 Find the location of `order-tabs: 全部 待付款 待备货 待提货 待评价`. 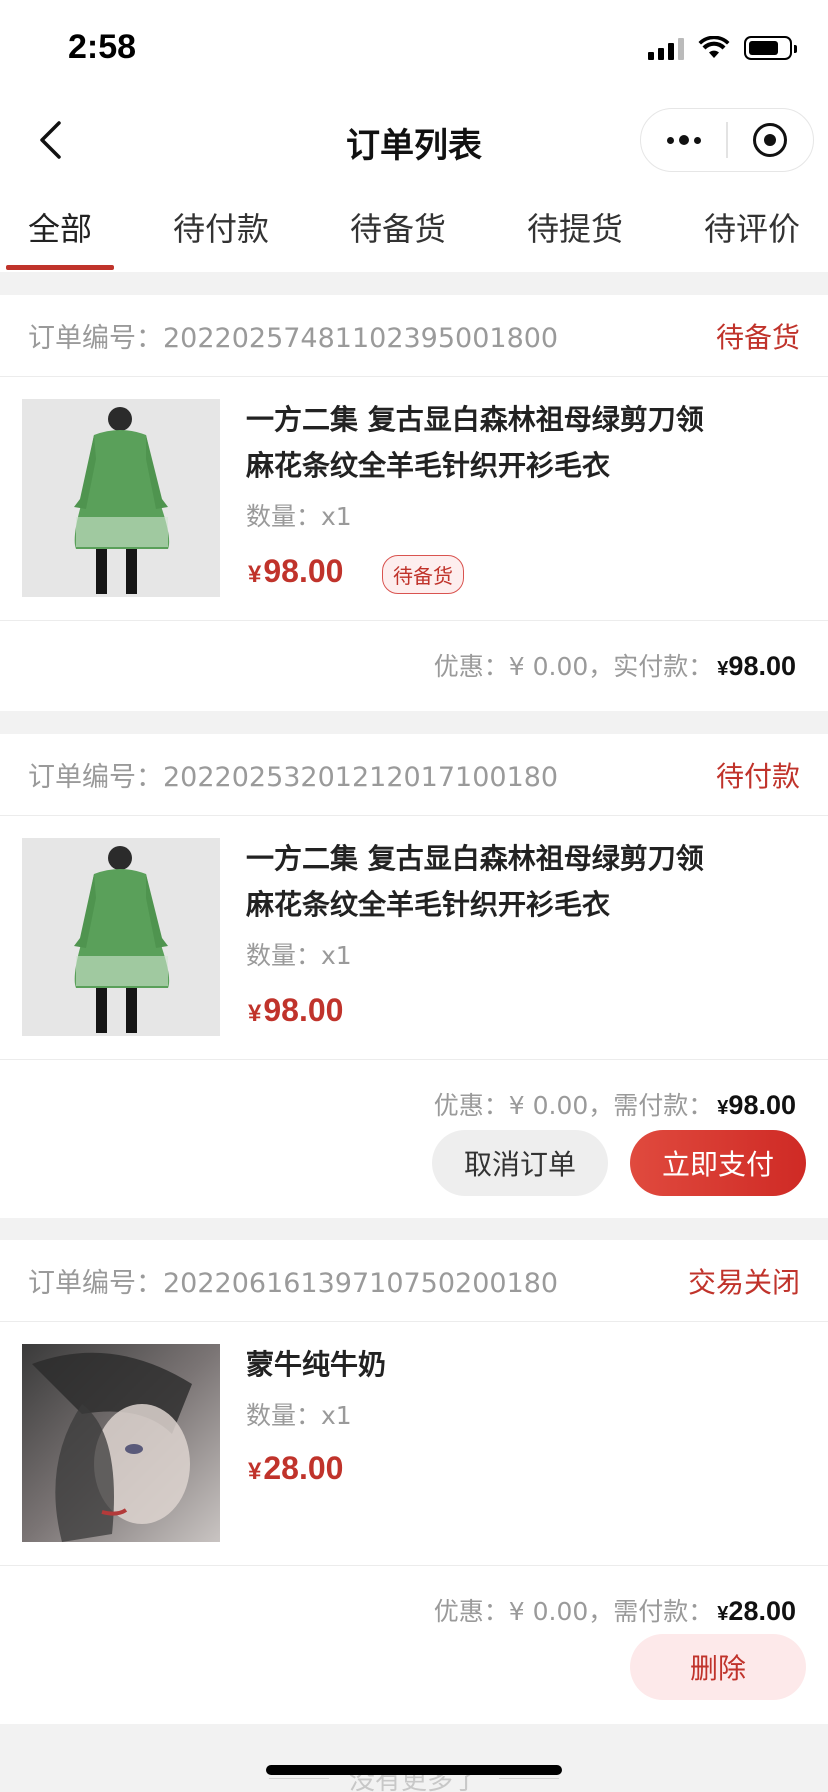

order-tabs: 全部 待付款 待备货 待提货 待评价 is located at coordinates (414, 228).